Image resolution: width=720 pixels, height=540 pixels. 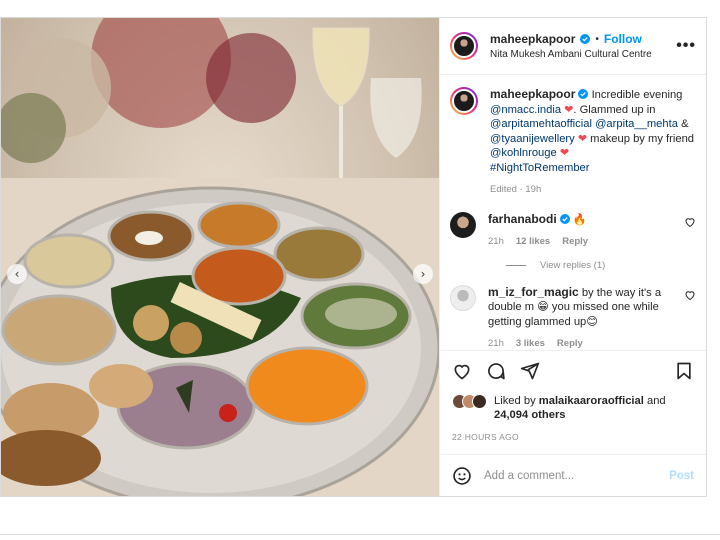 I want to click on edited-time: Edited · 19h, so click(x=516, y=189).